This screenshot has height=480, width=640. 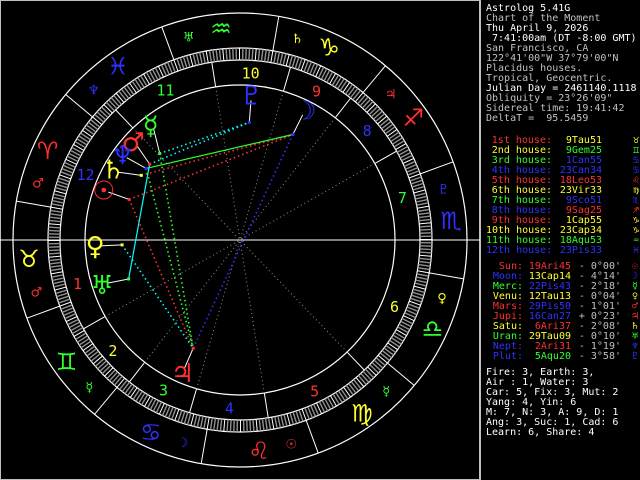 I want to click on planet-icon-uran: ♅, so click(x=101, y=286).